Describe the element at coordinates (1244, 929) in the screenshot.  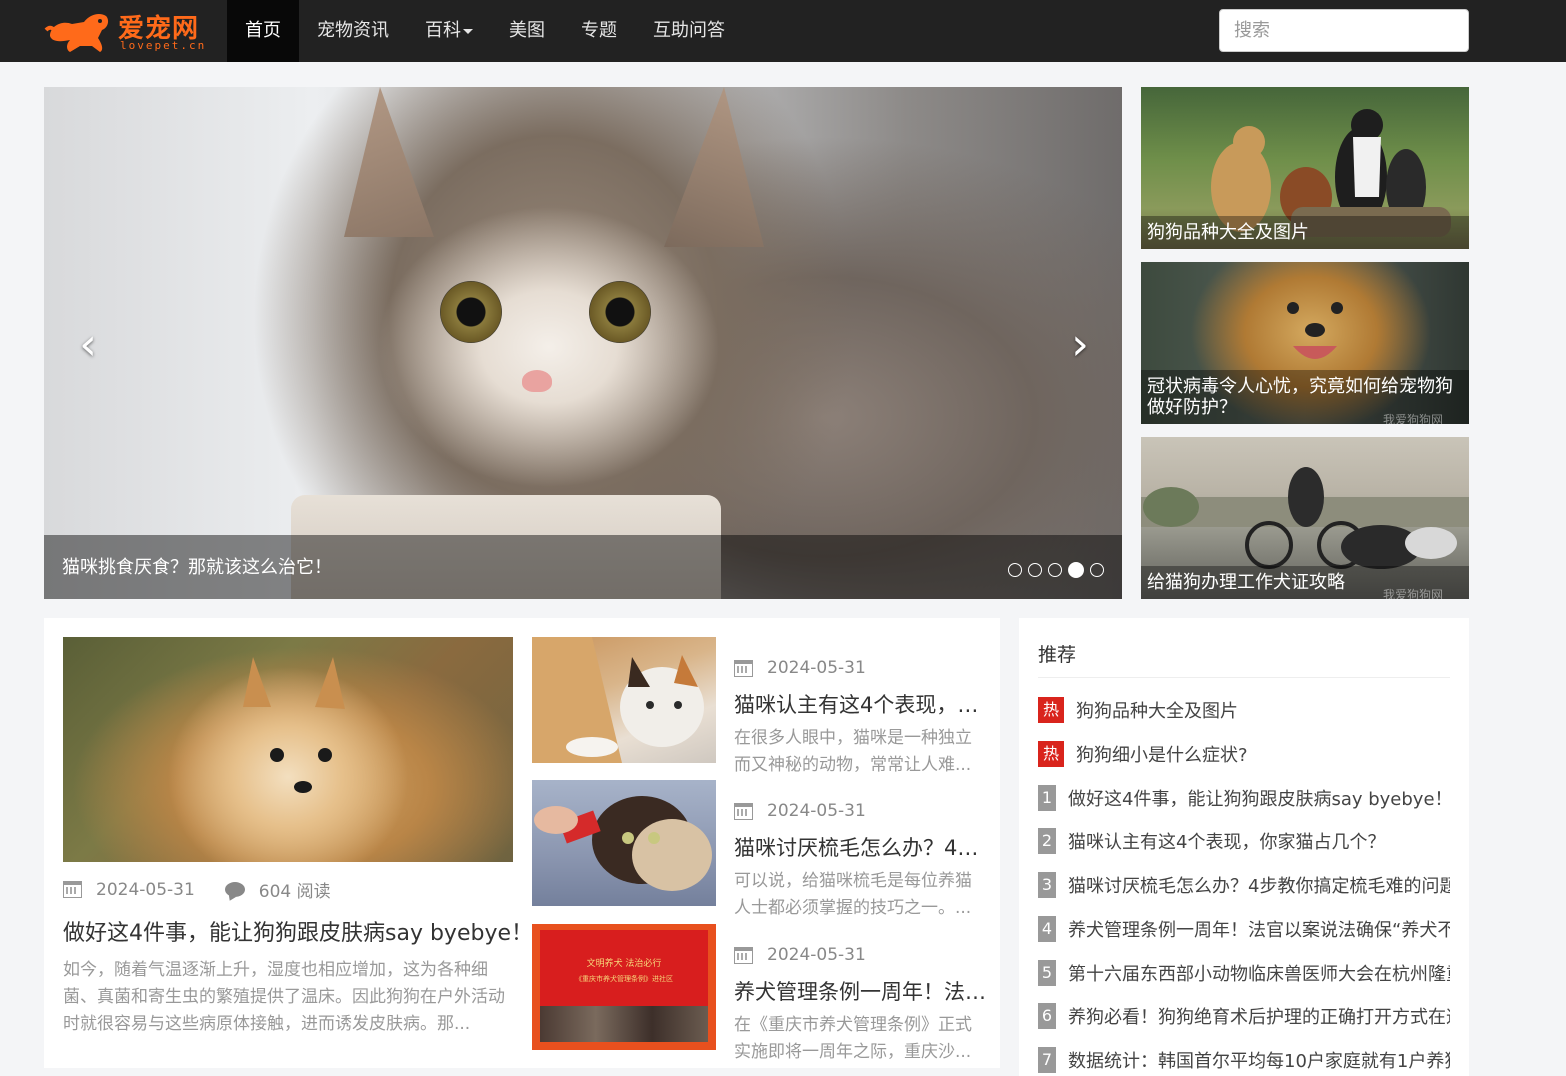
I see `recommend-item: 4养犬管理条例一周年！法官以案说法确保“养犬不扰民”` at that location.